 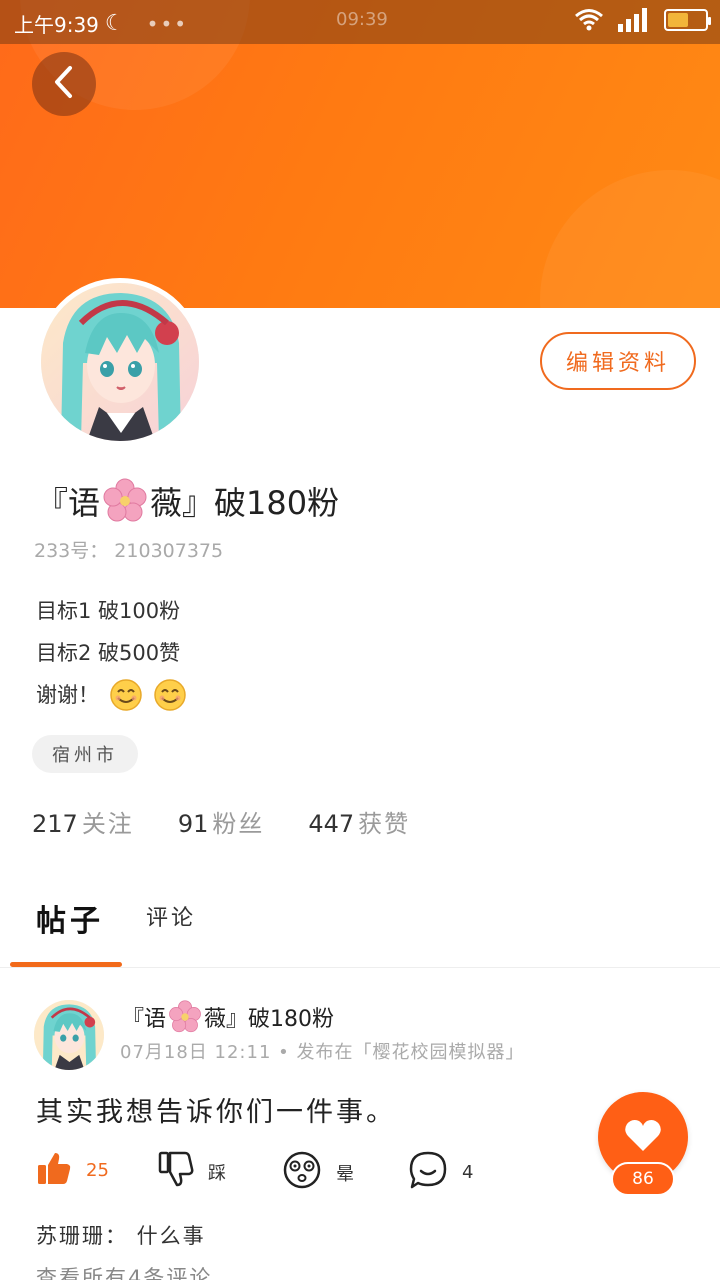 What do you see at coordinates (70, 918) in the screenshot?
I see `tab-posts: 帖子` at bounding box center [70, 918].